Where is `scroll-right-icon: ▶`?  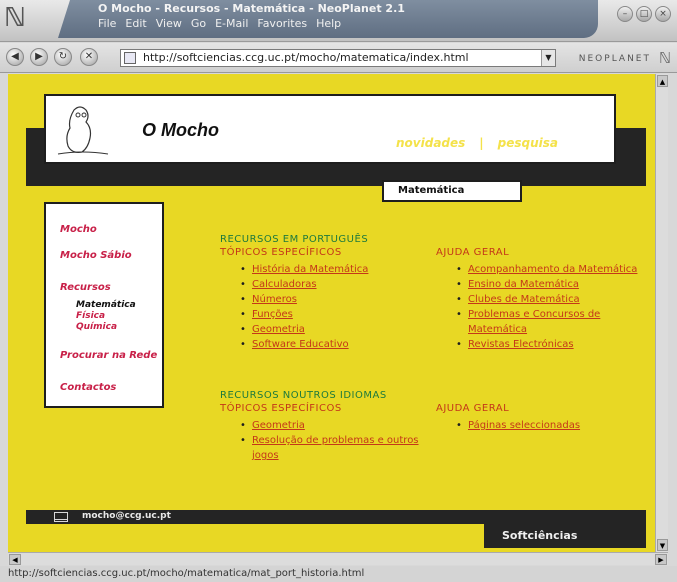 scroll-right-icon: ▶ is located at coordinates (661, 559).